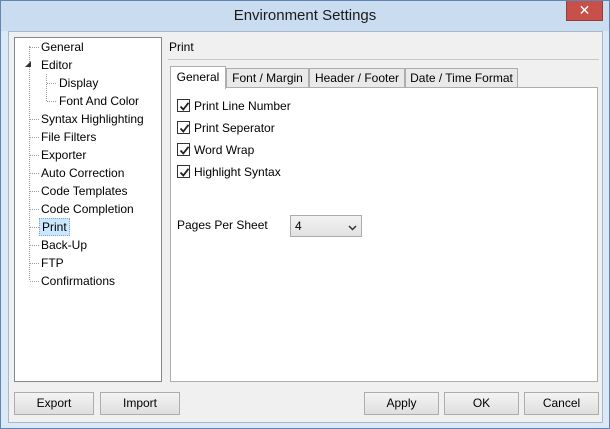 The height and width of the screenshot is (429, 610). I want to click on tree-item-label: File Filters, so click(69, 137).